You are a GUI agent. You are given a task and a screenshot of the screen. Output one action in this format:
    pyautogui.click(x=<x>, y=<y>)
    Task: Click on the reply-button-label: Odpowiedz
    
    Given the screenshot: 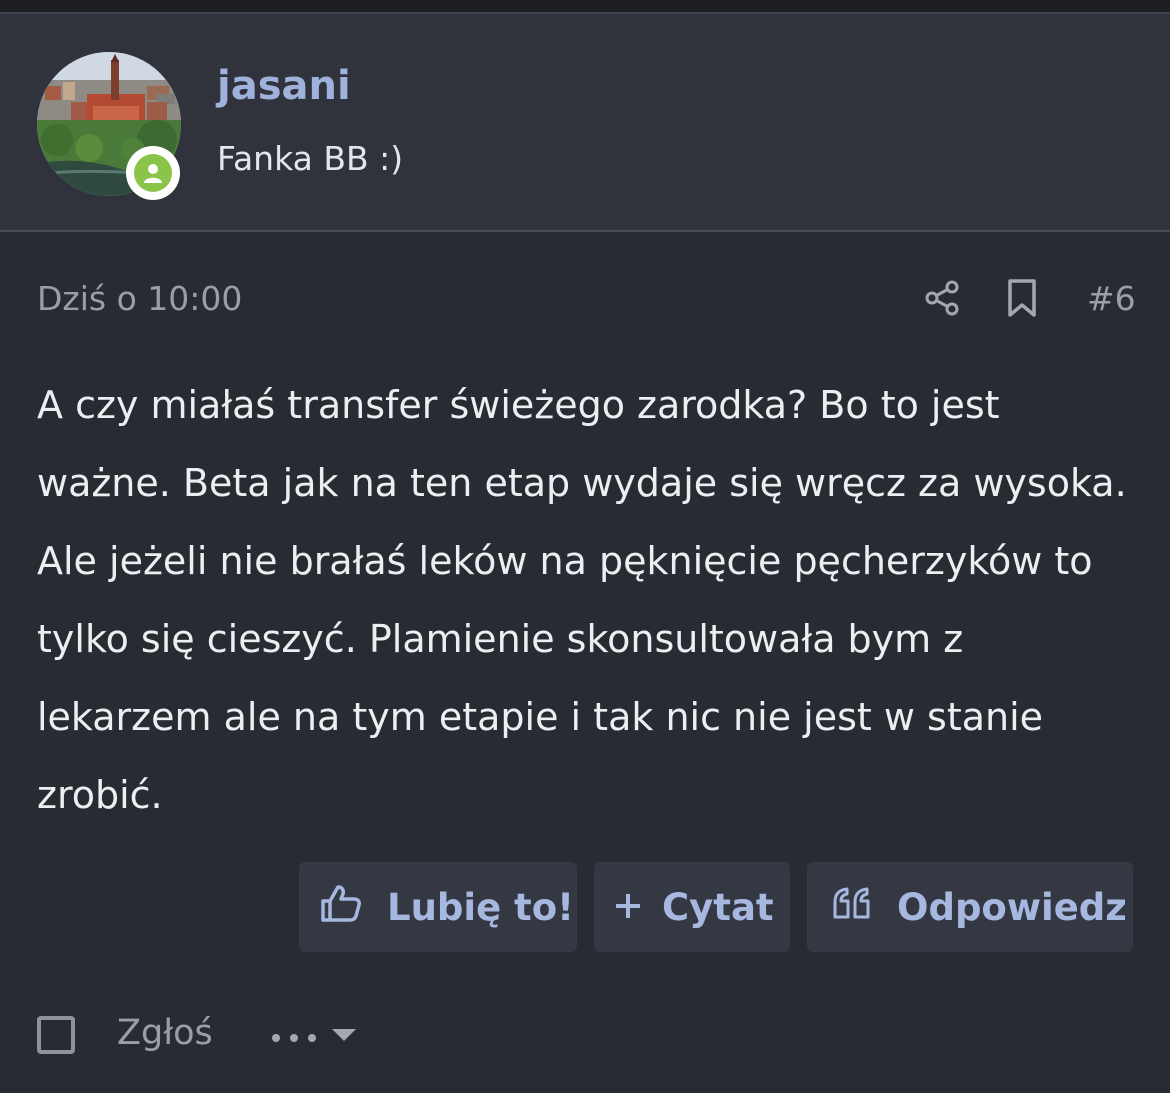 What is the action you would take?
    pyautogui.click(x=1012, y=907)
    